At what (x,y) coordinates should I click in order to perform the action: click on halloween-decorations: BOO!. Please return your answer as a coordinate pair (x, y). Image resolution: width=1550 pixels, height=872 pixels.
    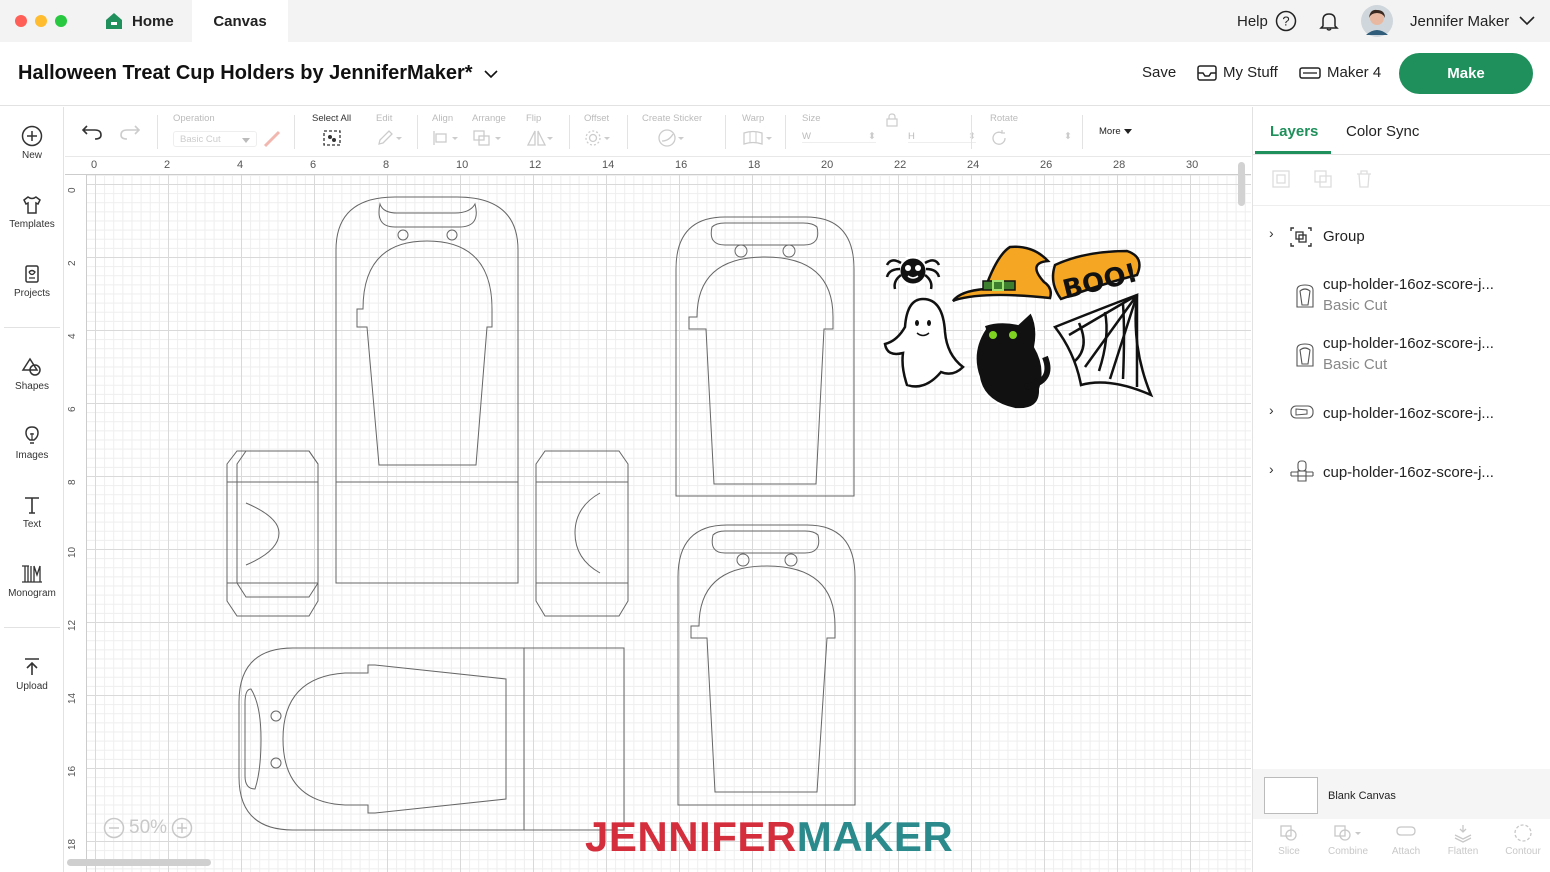
    Looking at the image, I should click on (1018, 328).